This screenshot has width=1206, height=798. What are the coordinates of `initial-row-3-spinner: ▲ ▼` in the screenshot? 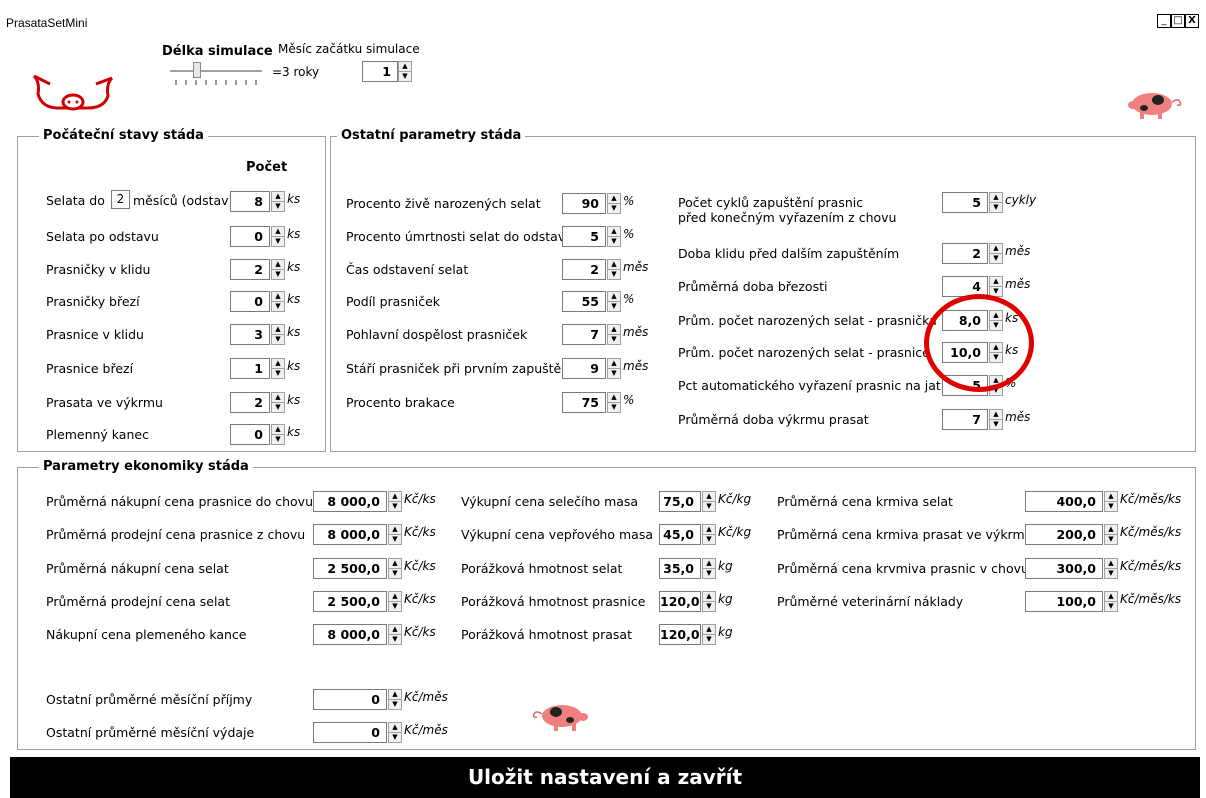 It's located at (278, 301).